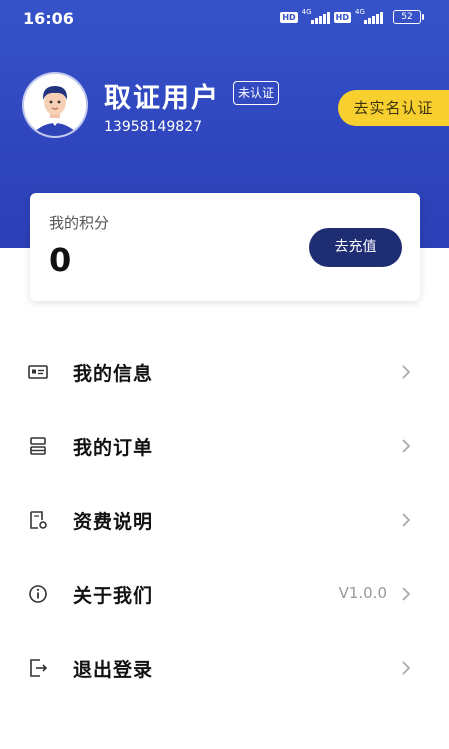 Image resolution: width=449 pixels, height=749 pixels. Describe the element at coordinates (38, 372) in the screenshot. I see `id-card-icon` at that location.